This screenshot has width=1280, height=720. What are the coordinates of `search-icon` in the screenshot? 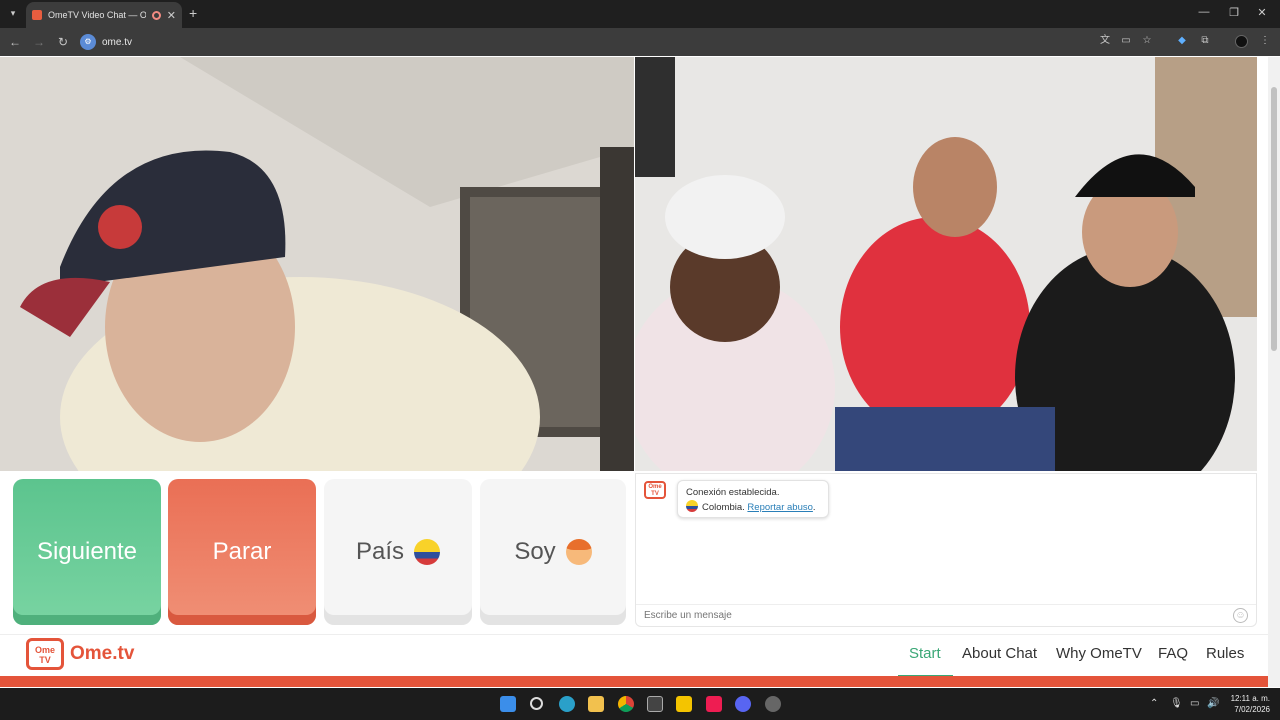 It's located at (536, 703).